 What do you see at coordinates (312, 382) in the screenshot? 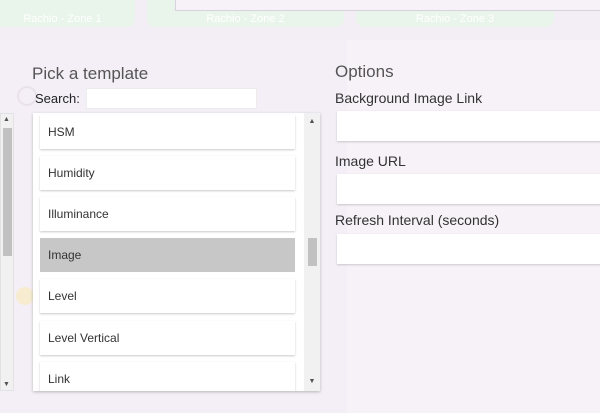
I see `scroll-down-icon: ▼` at bounding box center [312, 382].